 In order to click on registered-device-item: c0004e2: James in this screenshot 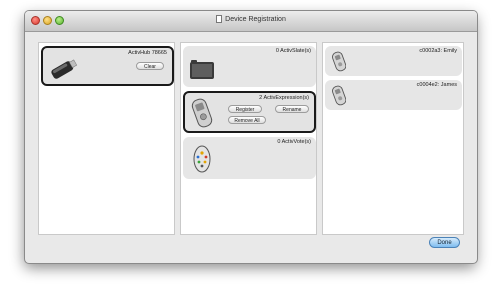, I will do `click(393, 95)`.